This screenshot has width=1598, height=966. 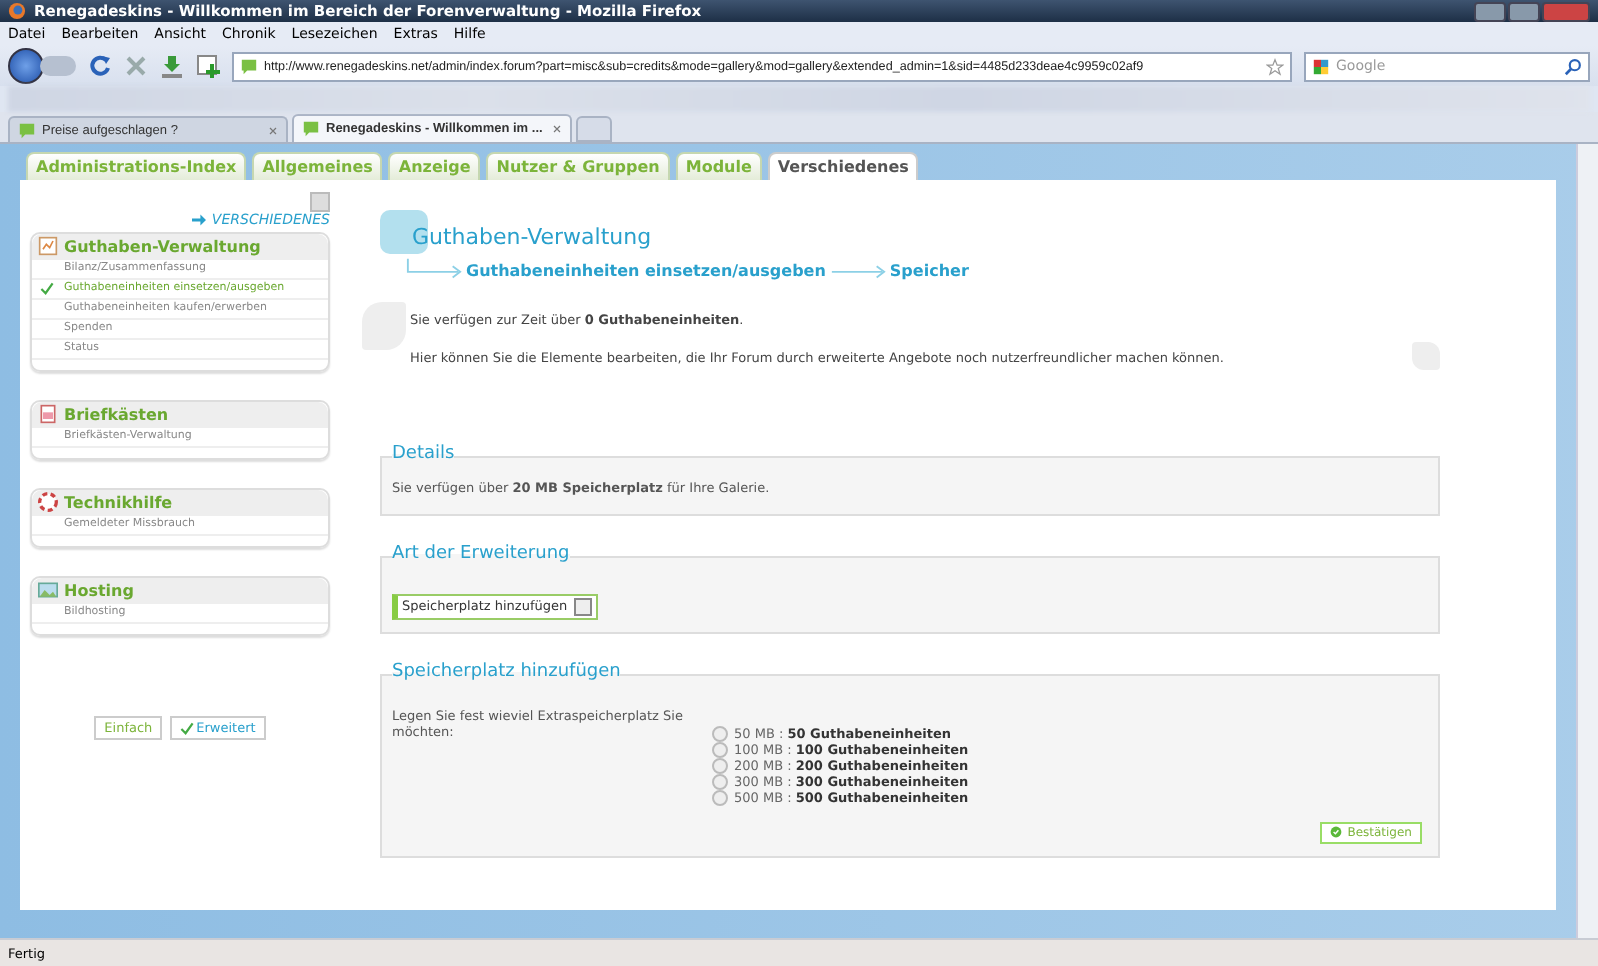 What do you see at coordinates (48, 502) in the screenshot?
I see `lifebuoy-icon` at bounding box center [48, 502].